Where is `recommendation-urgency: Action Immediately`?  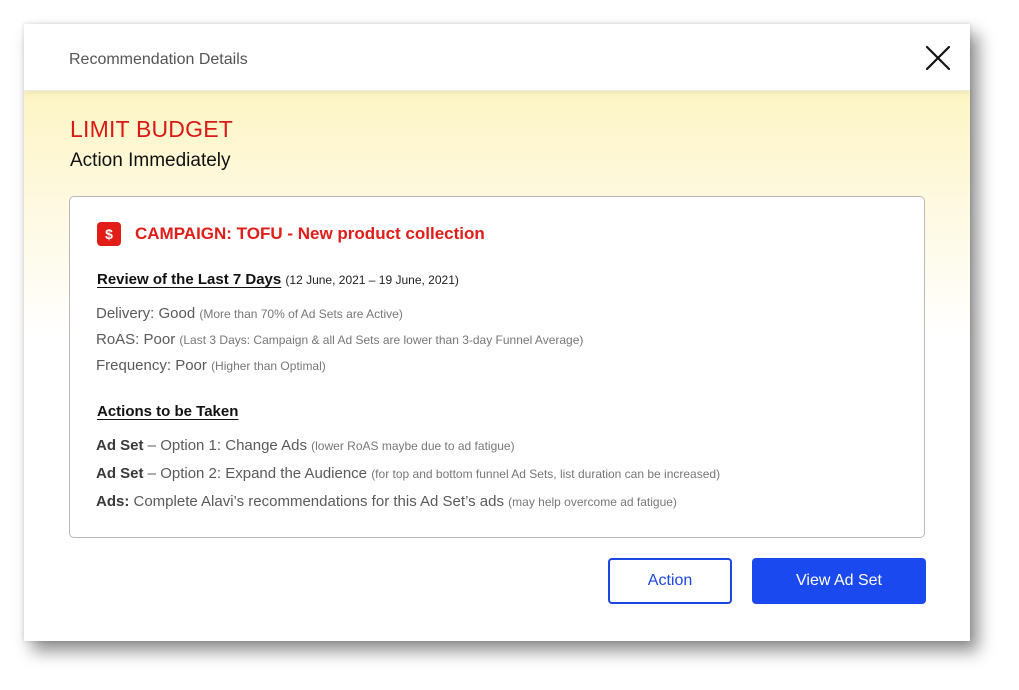
recommendation-urgency: Action Immediately is located at coordinates (150, 160).